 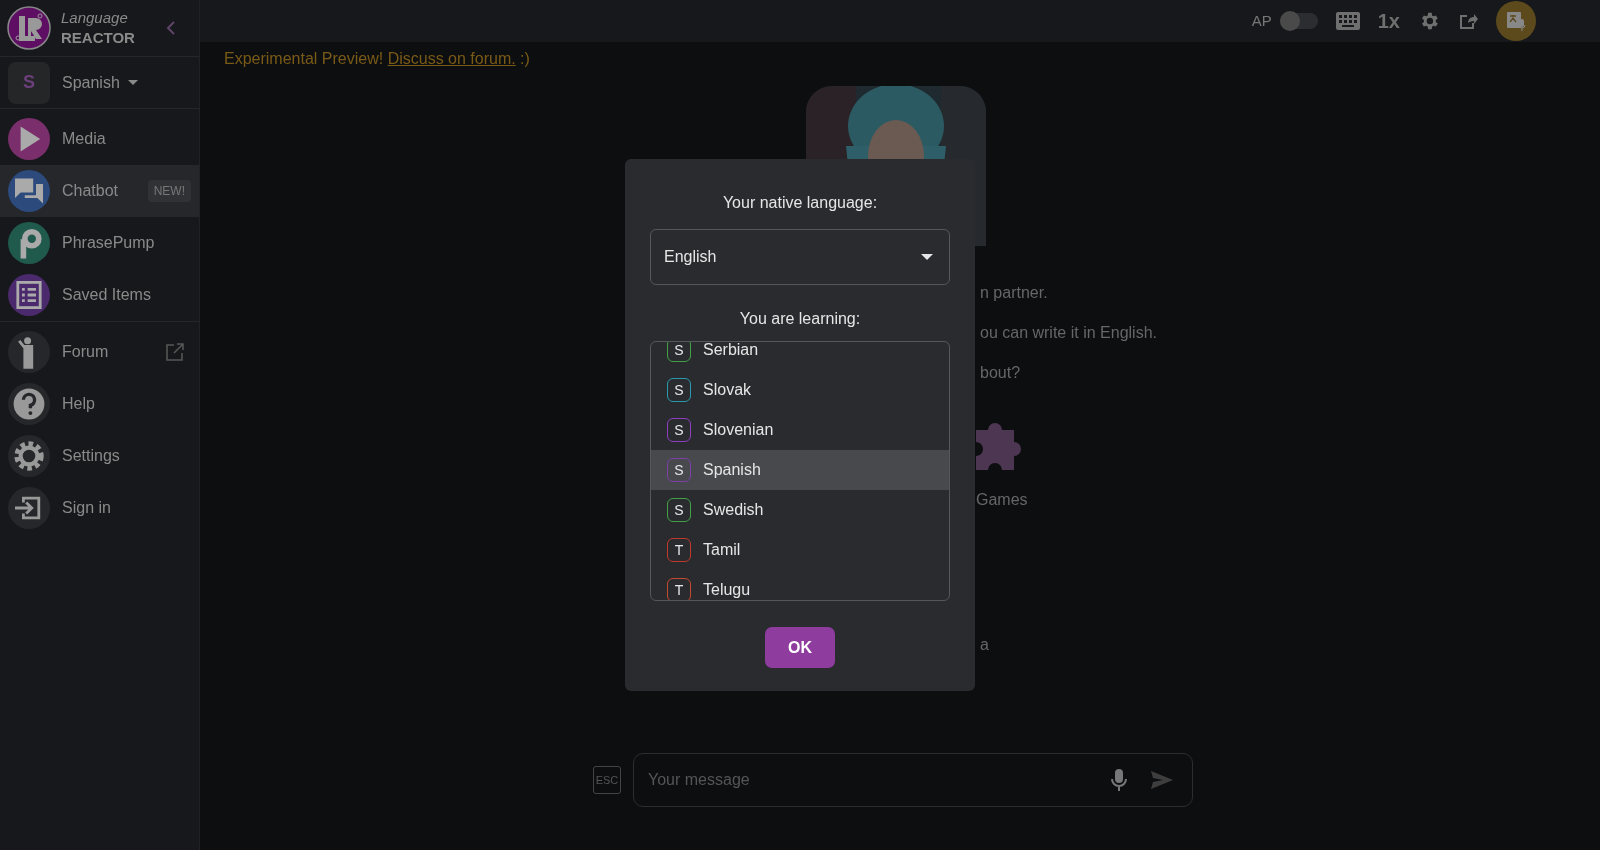 I want to click on pump-icon, so click(x=29, y=243).